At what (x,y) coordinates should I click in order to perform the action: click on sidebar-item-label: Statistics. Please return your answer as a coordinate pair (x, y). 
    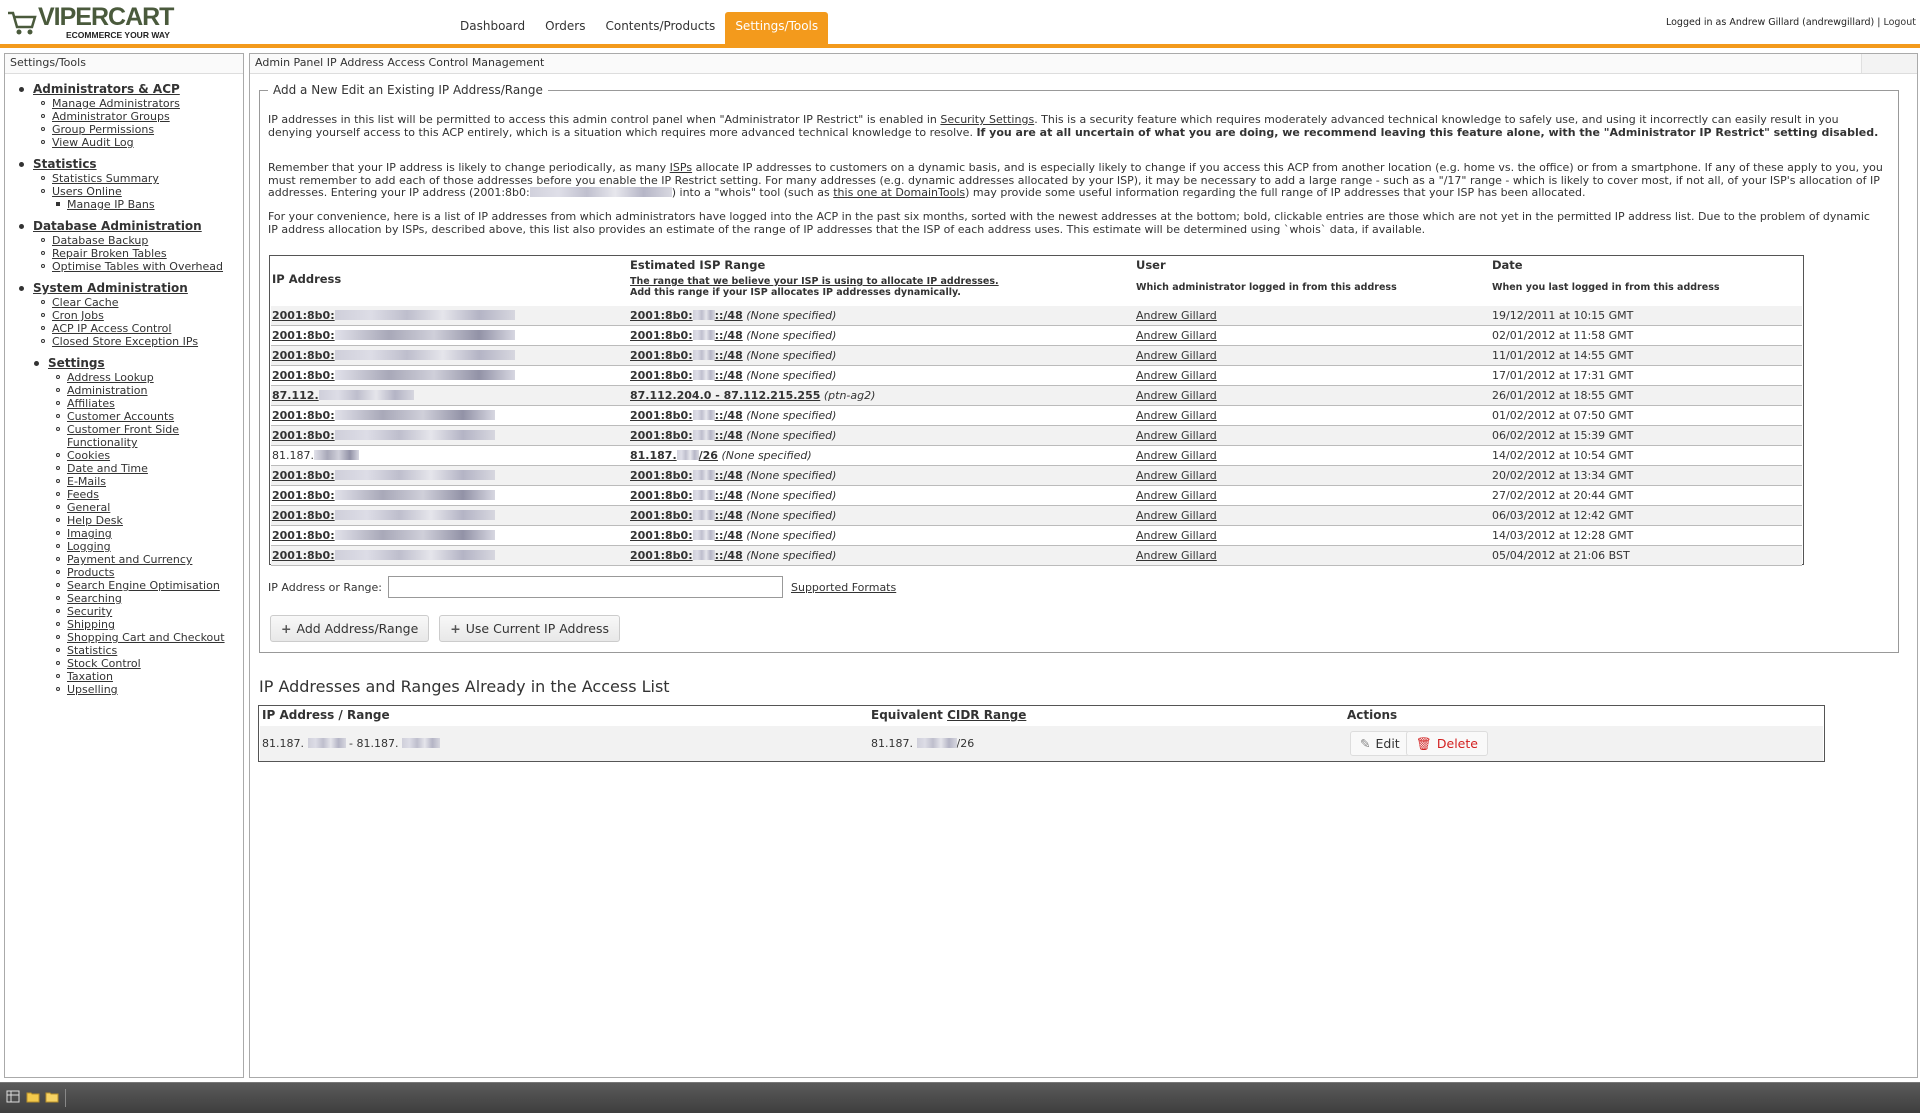
    Looking at the image, I should click on (92, 650).